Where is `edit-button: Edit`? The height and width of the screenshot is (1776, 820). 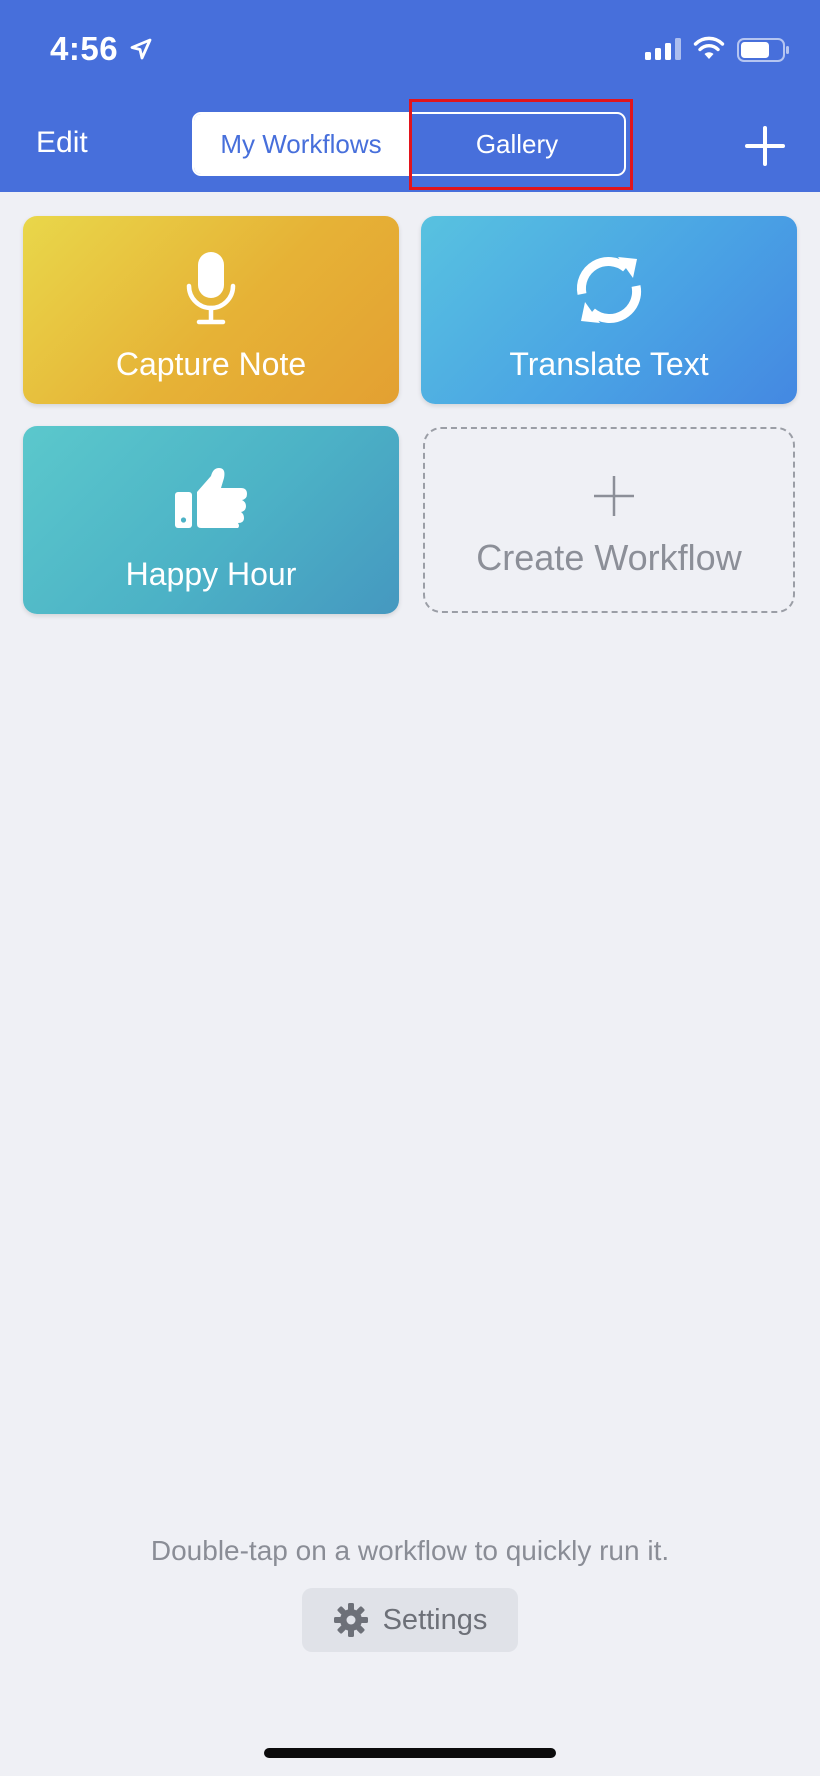
edit-button: Edit is located at coordinates (62, 143).